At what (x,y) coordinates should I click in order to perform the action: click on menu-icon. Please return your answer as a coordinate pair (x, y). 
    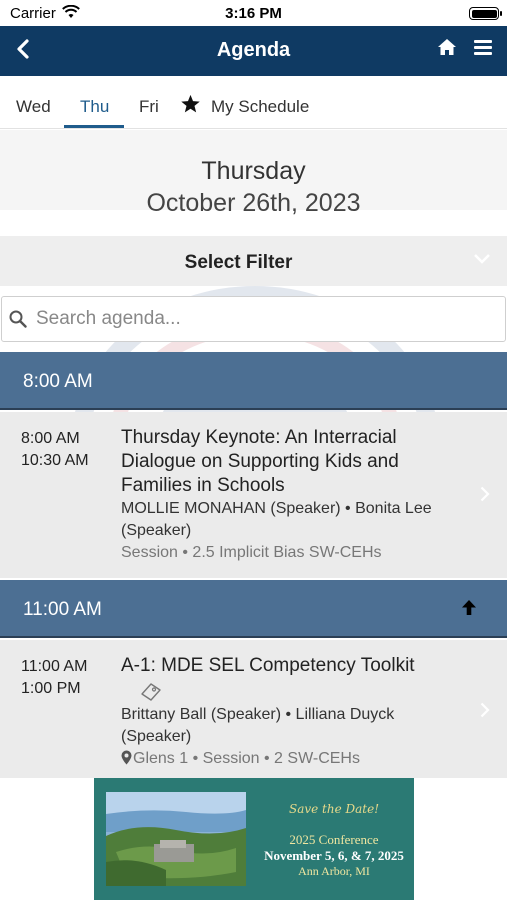
    Looking at the image, I should click on (483, 47).